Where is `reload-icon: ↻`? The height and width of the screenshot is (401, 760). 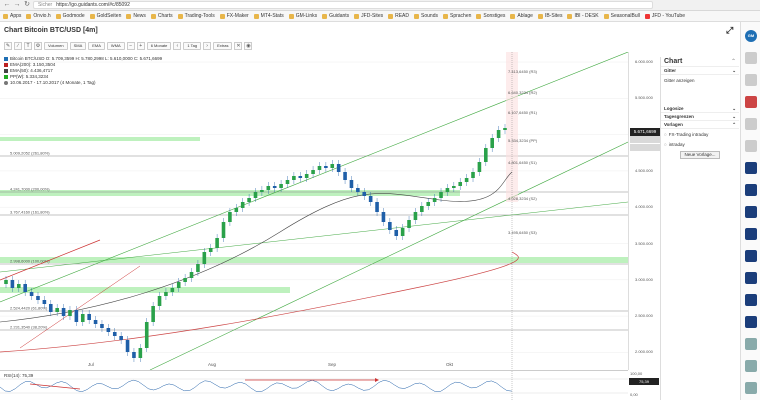 reload-icon: ↻ is located at coordinates (27, 5).